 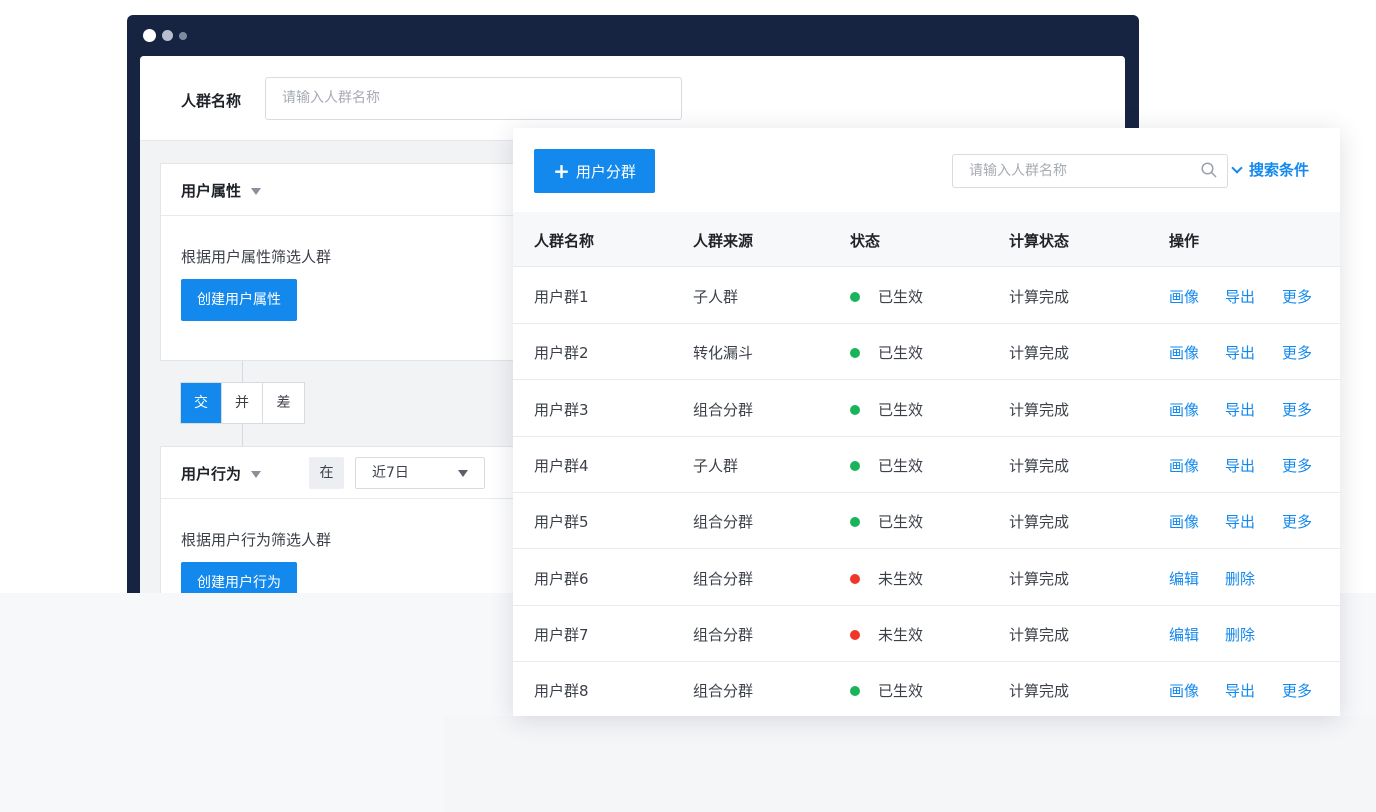 What do you see at coordinates (926, 634) in the screenshot?
I see `table-row: 用户群7 组合分群 未生效 计算完成 编辑 删除` at bounding box center [926, 634].